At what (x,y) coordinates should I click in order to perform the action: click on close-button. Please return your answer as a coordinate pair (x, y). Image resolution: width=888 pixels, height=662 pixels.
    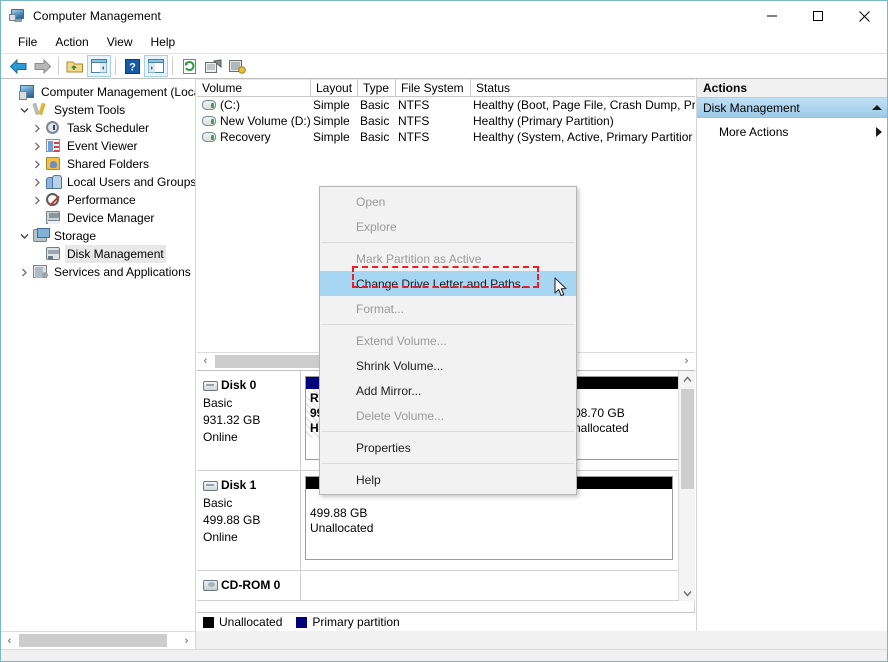
    Looking at the image, I should click on (864, 16).